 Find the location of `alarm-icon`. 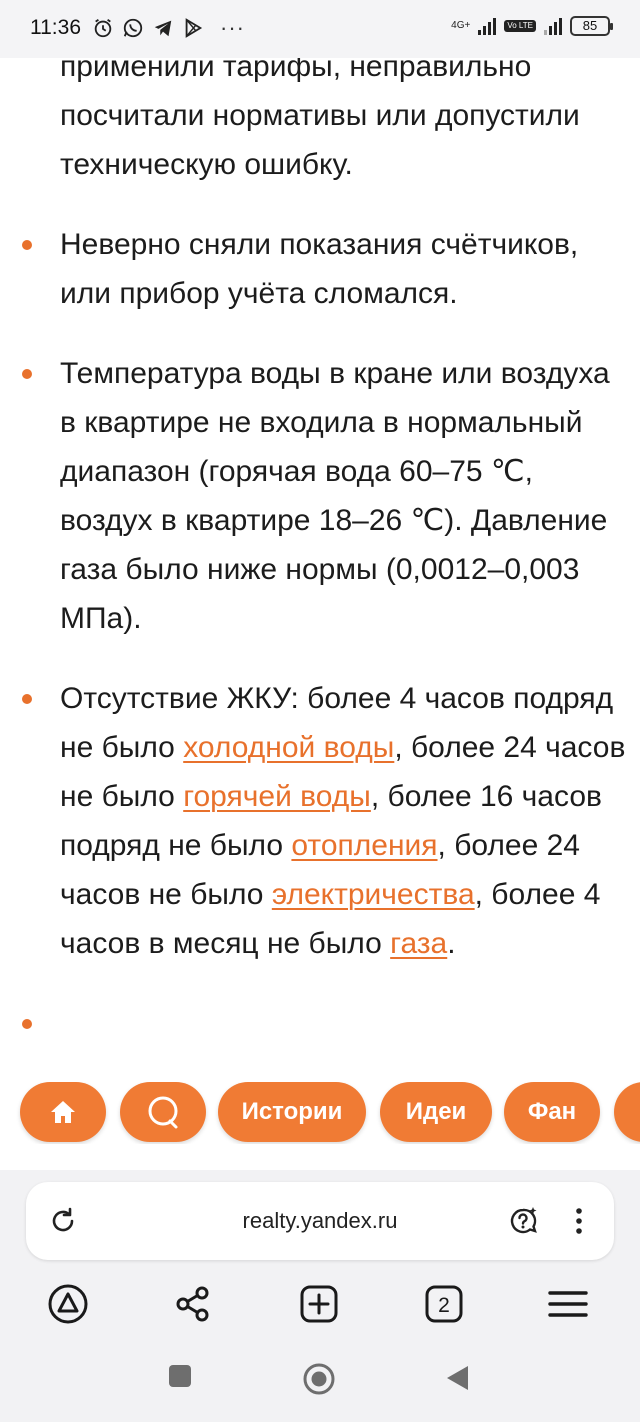

alarm-icon is located at coordinates (103, 28).